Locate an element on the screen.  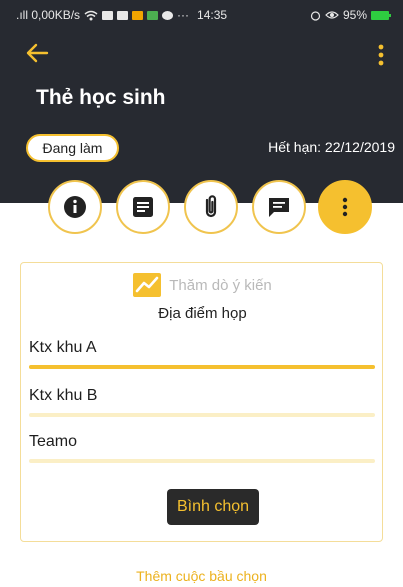
more-vertical-icon is located at coordinates (345, 207).